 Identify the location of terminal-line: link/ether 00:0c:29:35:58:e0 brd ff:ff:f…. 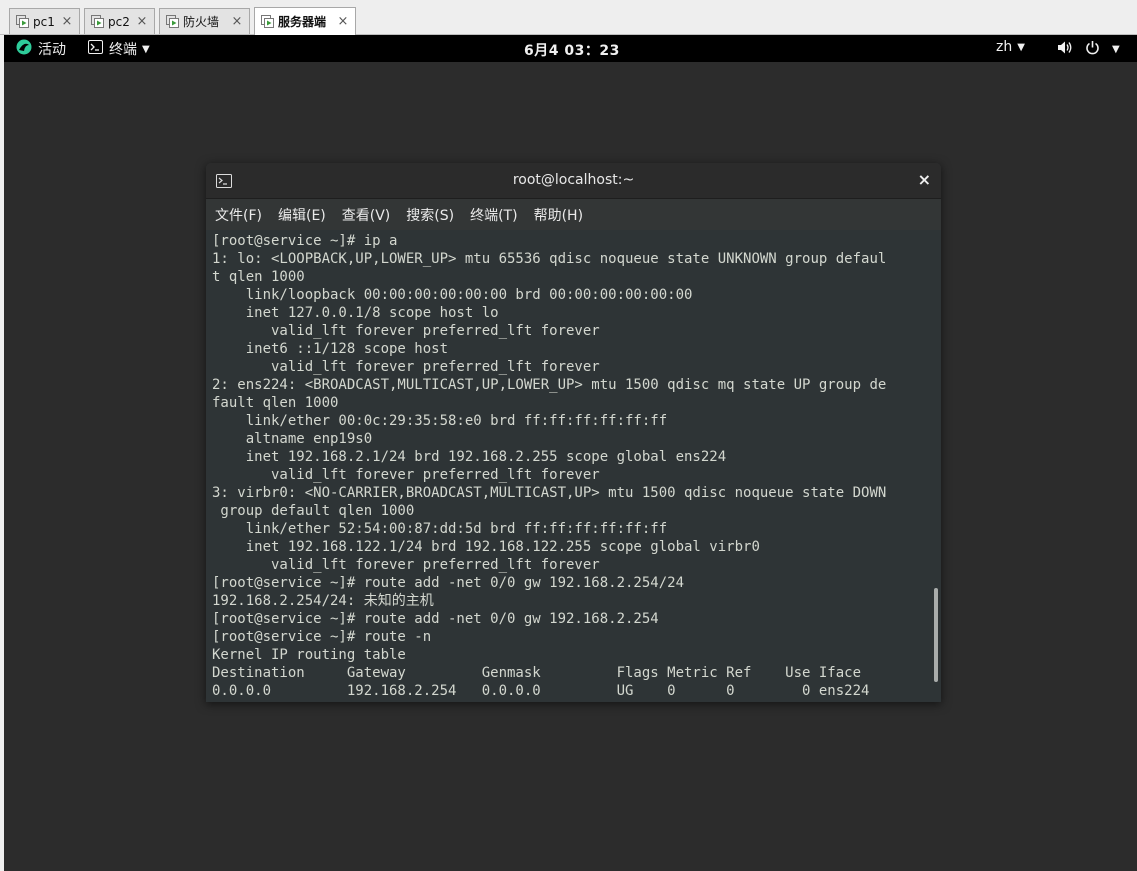
(440, 421).